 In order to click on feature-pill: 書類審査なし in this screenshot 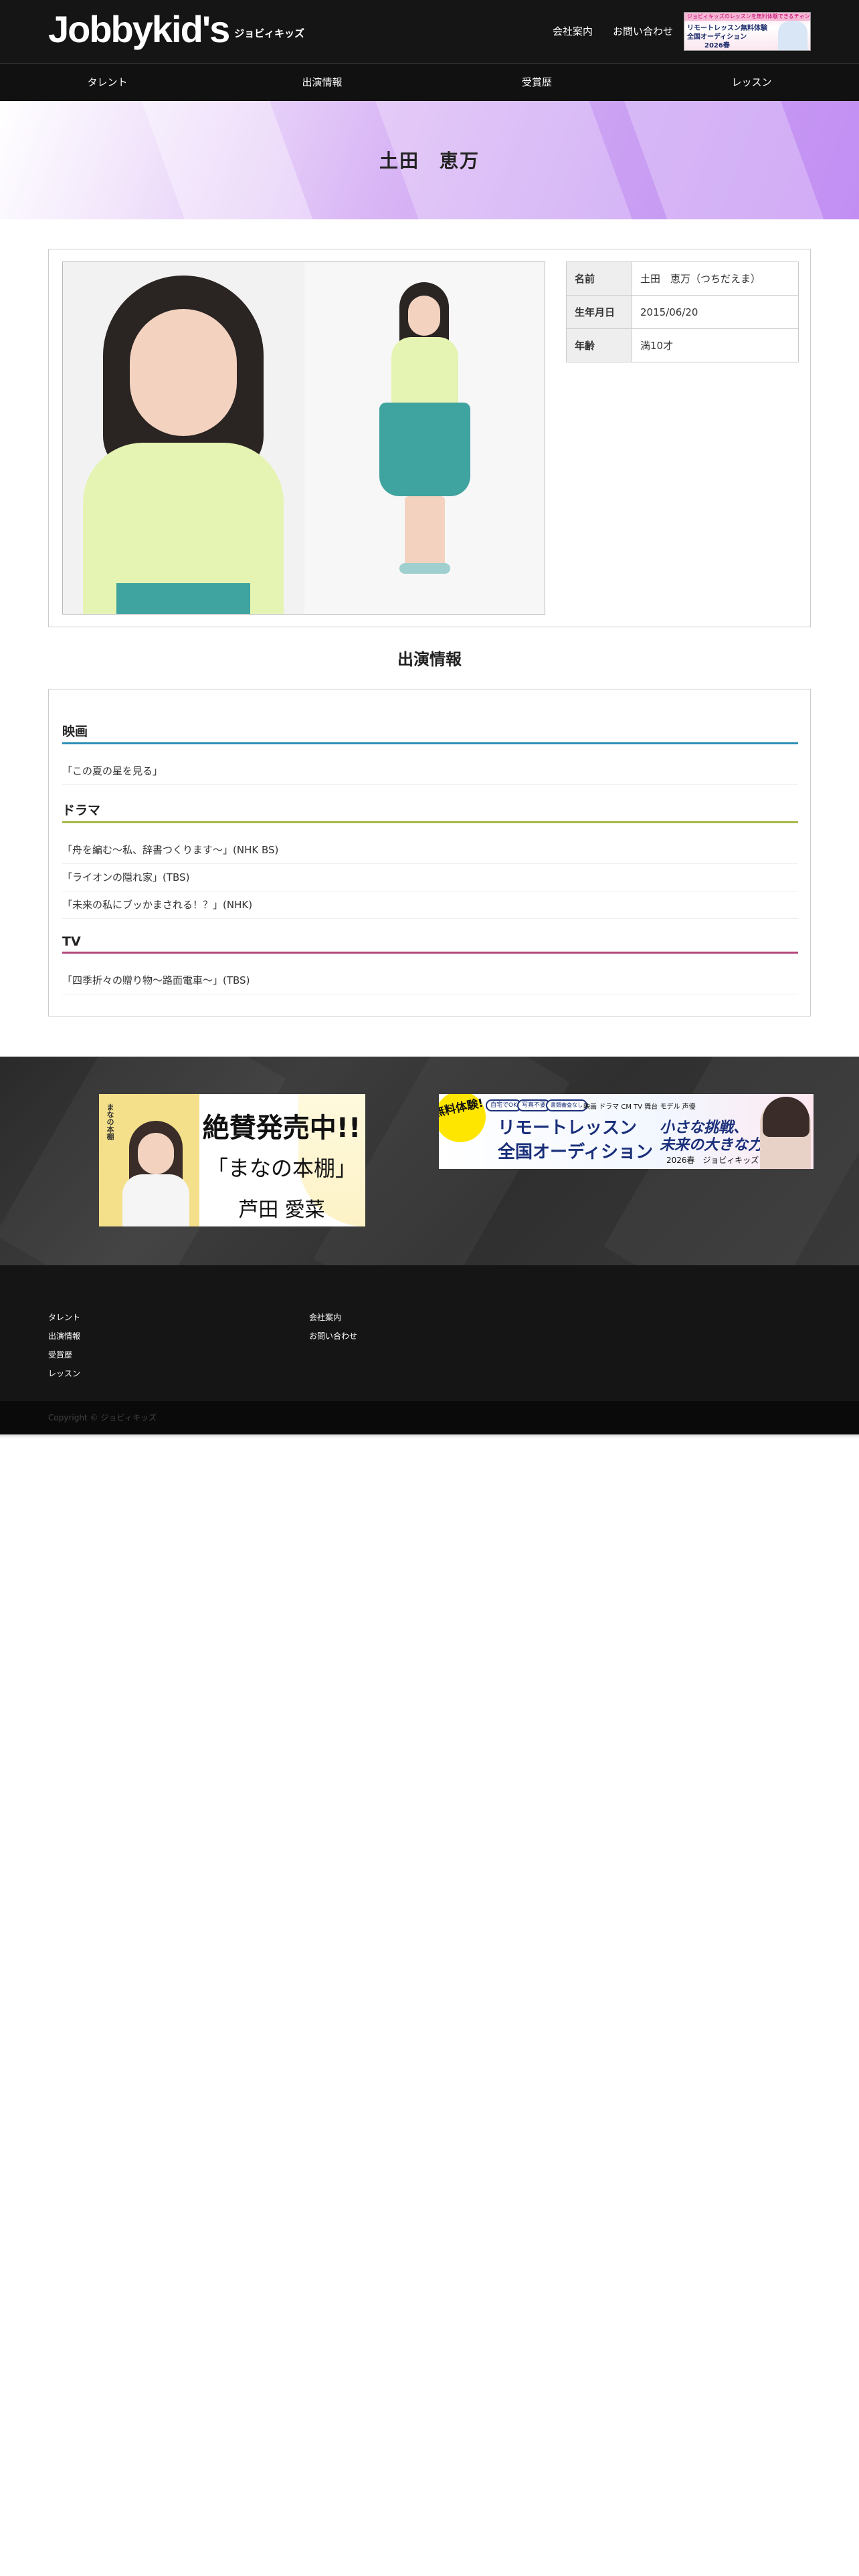, I will do `click(567, 1105)`.